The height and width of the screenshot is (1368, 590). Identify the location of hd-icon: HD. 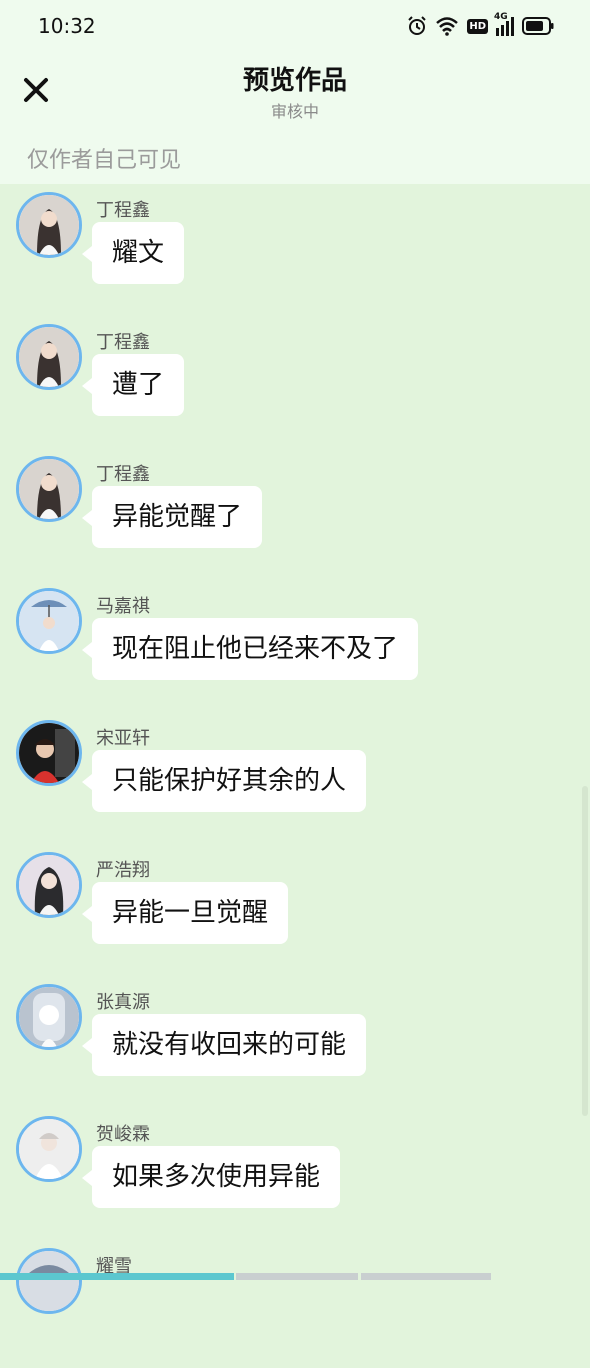
(477, 26).